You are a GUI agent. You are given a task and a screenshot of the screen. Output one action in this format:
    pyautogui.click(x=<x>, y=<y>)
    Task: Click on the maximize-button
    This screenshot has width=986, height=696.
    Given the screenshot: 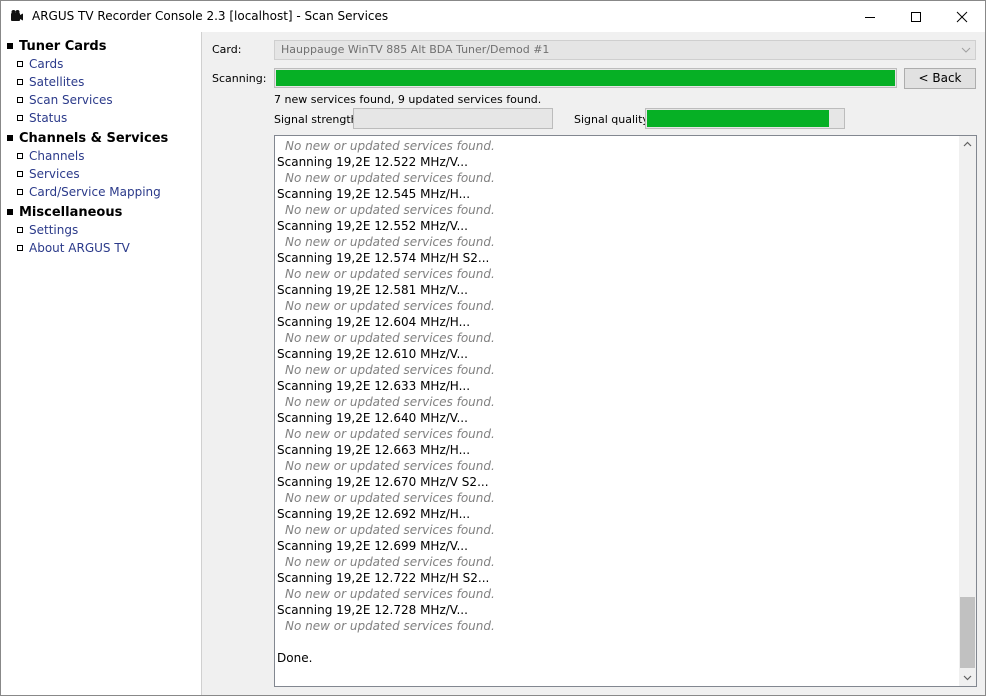 What is the action you would take?
    pyautogui.click(x=916, y=16)
    